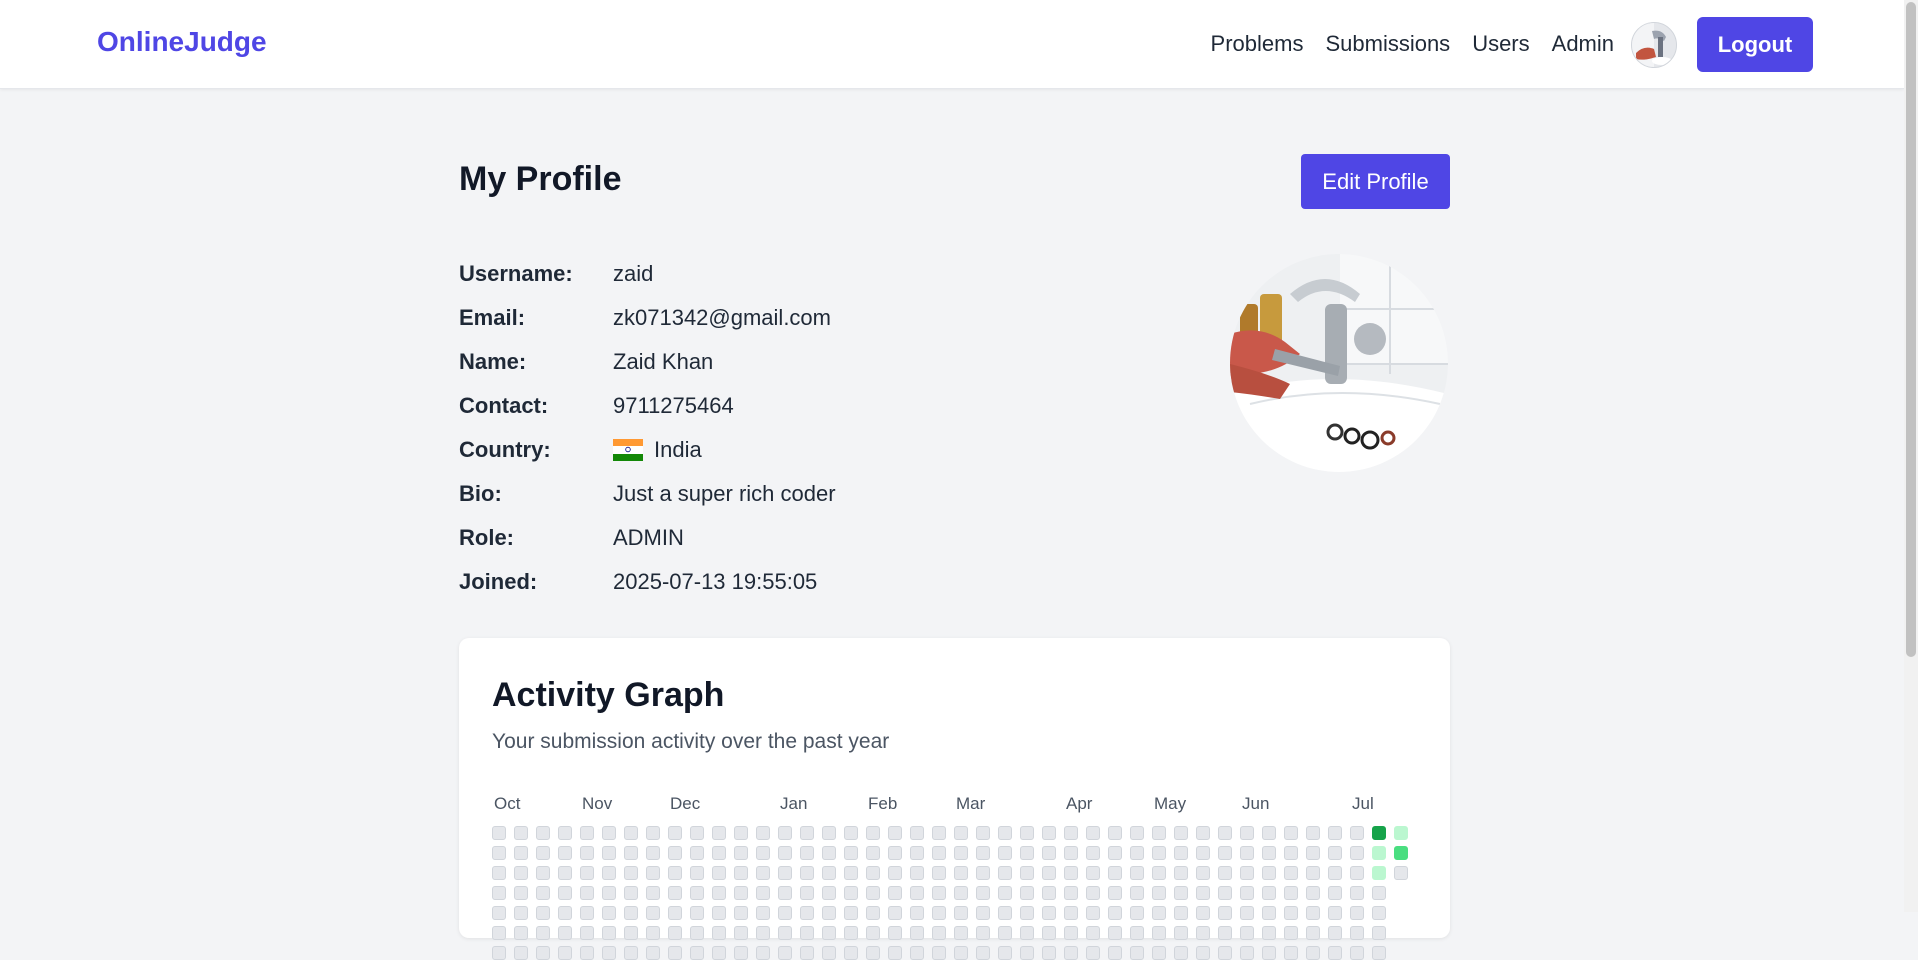 The height and width of the screenshot is (960, 1918). What do you see at coordinates (1375, 181) in the screenshot?
I see `edit-profile-button: Edit Profile` at bounding box center [1375, 181].